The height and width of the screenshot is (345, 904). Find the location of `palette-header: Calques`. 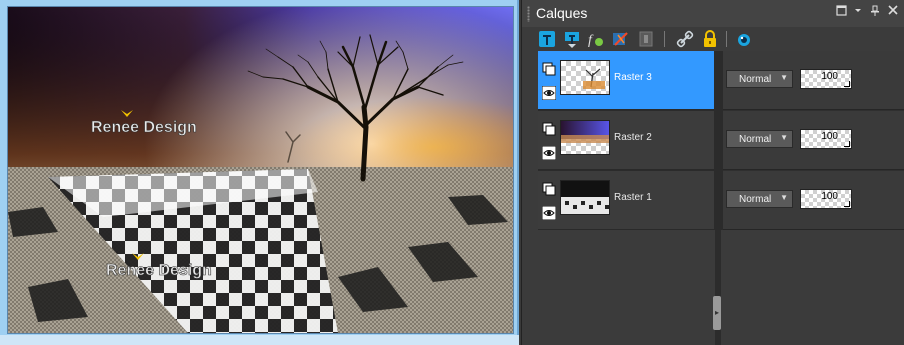

palette-header: Calques is located at coordinates (713, 13).